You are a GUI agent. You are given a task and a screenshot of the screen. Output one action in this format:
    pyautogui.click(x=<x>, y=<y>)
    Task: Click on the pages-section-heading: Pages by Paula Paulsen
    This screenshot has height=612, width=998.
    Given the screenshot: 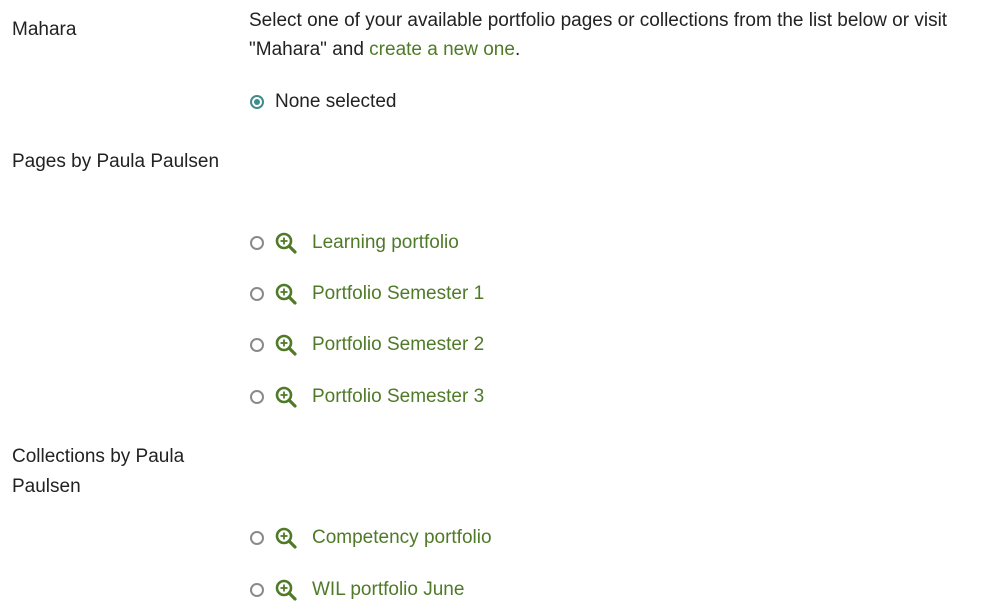 What is the action you would take?
    pyautogui.click(x=116, y=161)
    